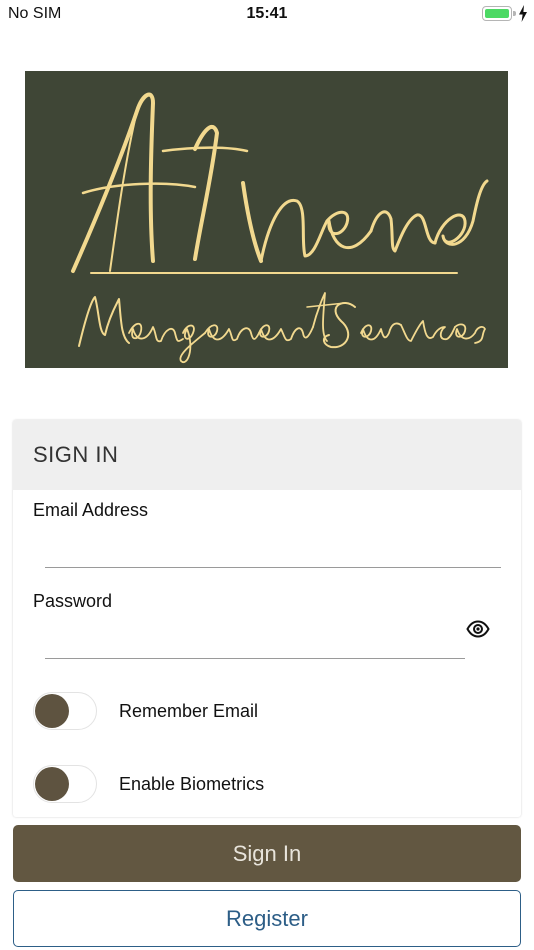 This screenshot has height=950, width=534. I want to click on register-button: Register, so click(267, 918).